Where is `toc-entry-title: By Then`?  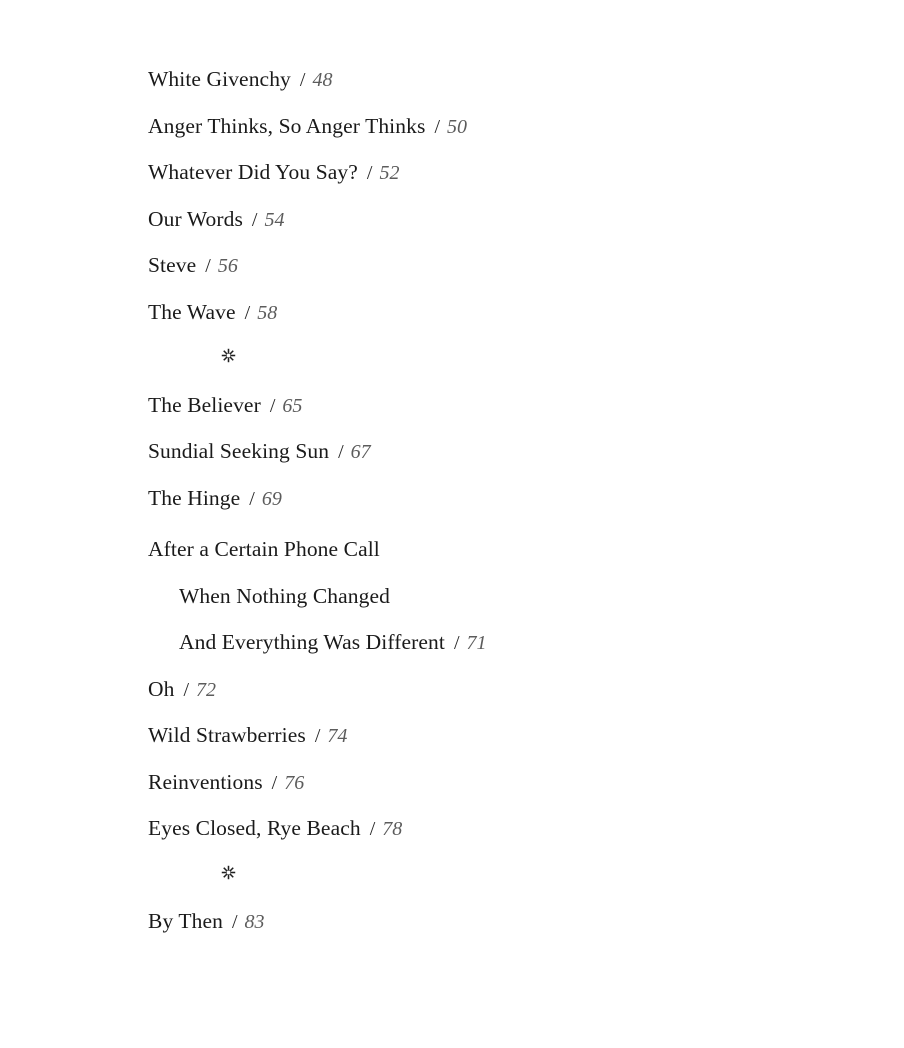
toc-entry-title: By Then is located at coordinates (185, 921).